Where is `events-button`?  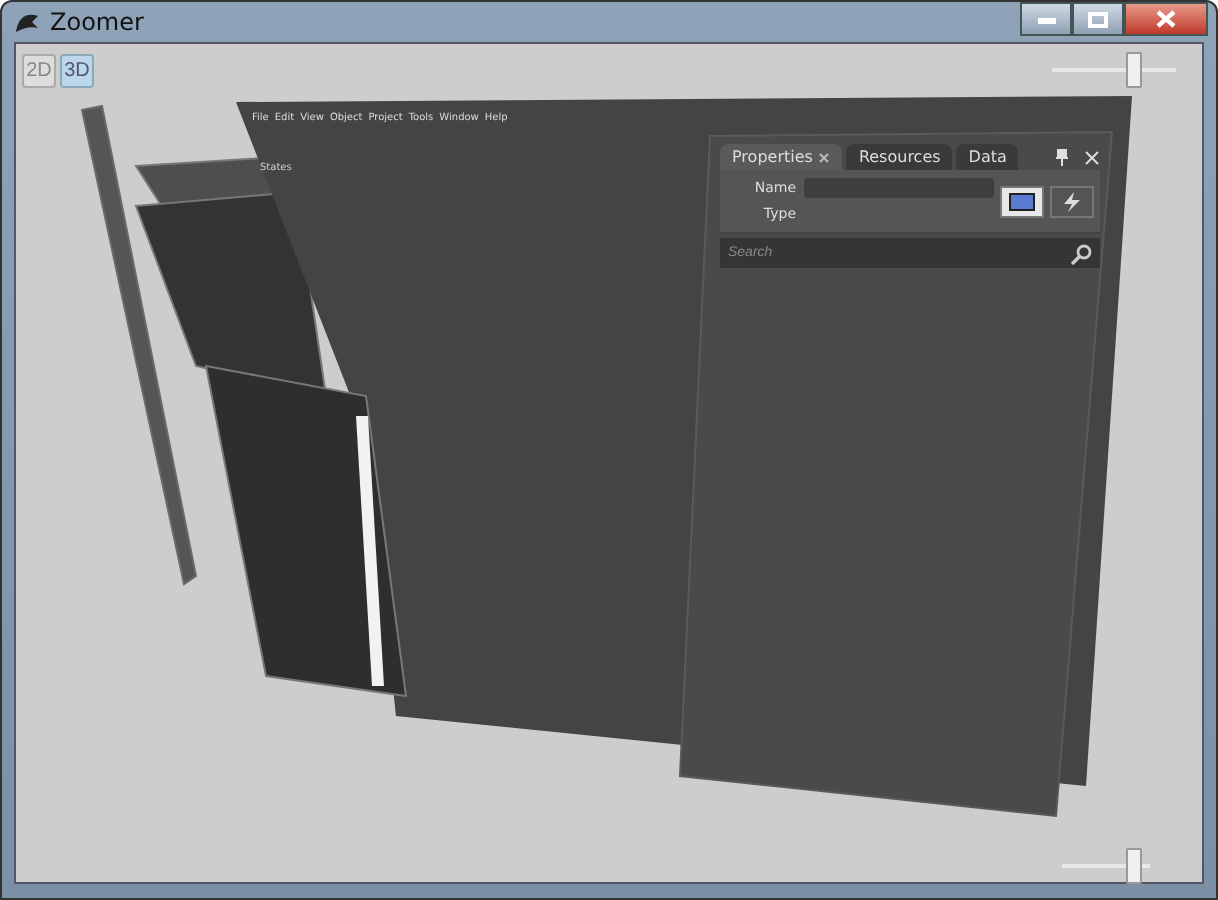
events-button is located at coordinates (1072, 201).